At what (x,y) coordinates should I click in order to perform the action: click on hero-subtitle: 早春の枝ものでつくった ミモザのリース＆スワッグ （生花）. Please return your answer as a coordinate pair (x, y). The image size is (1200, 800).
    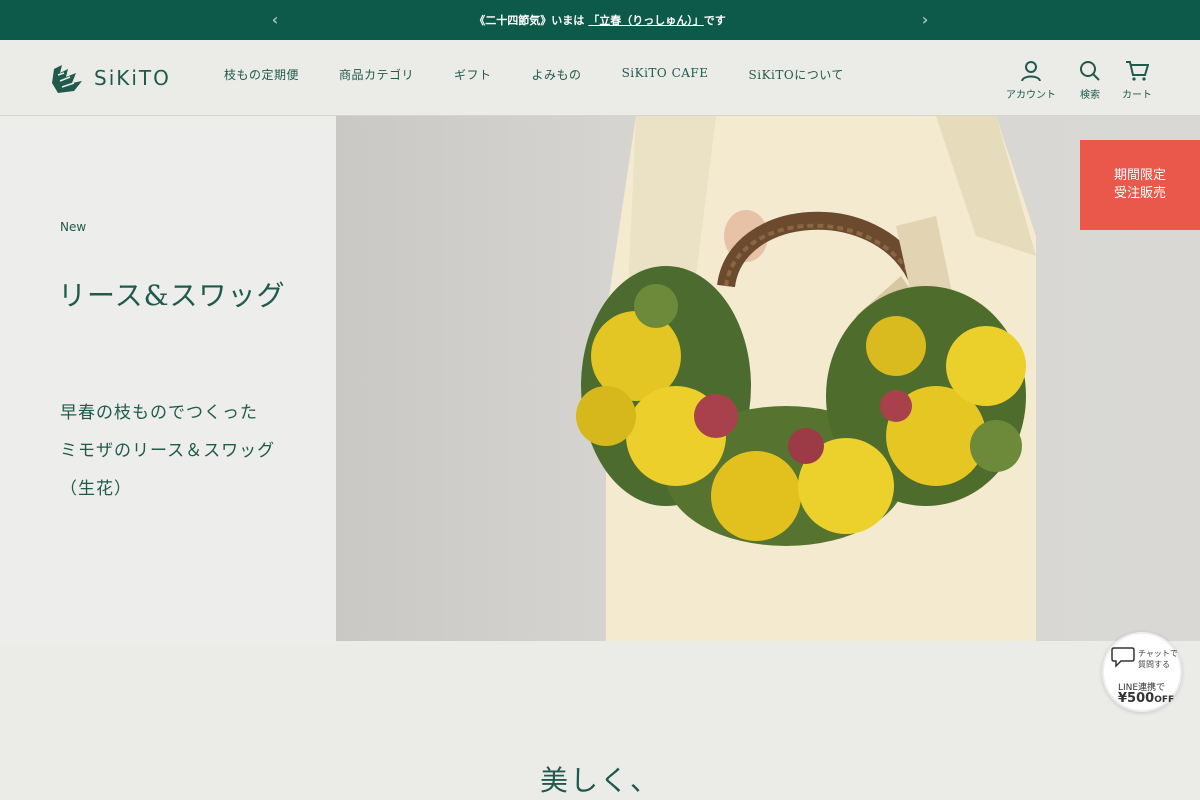
    Looking at the image, I should click on (167, 451).